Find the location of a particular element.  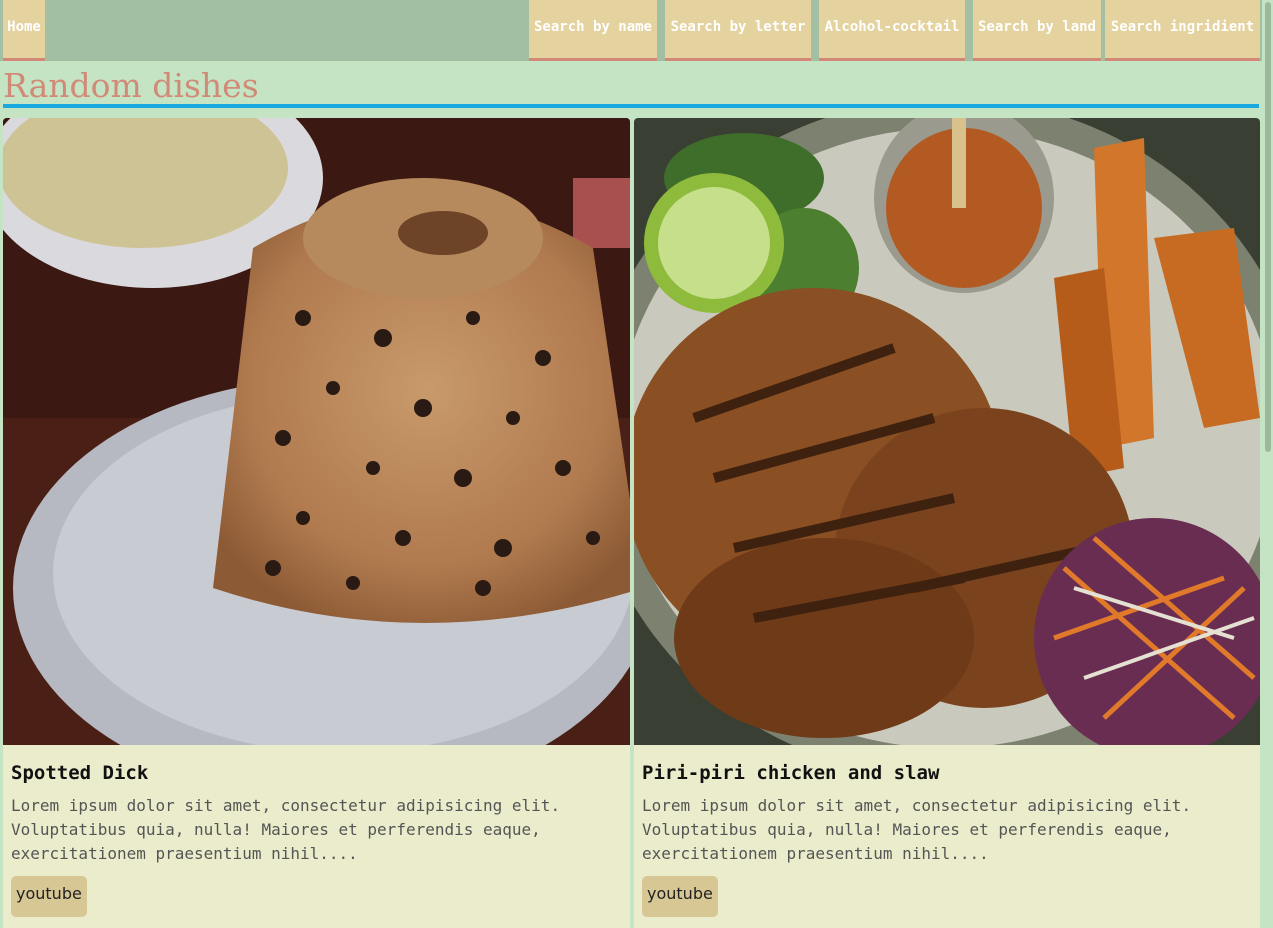

nav-search-by-land: Search by land is located at coordinates (1037, 30).